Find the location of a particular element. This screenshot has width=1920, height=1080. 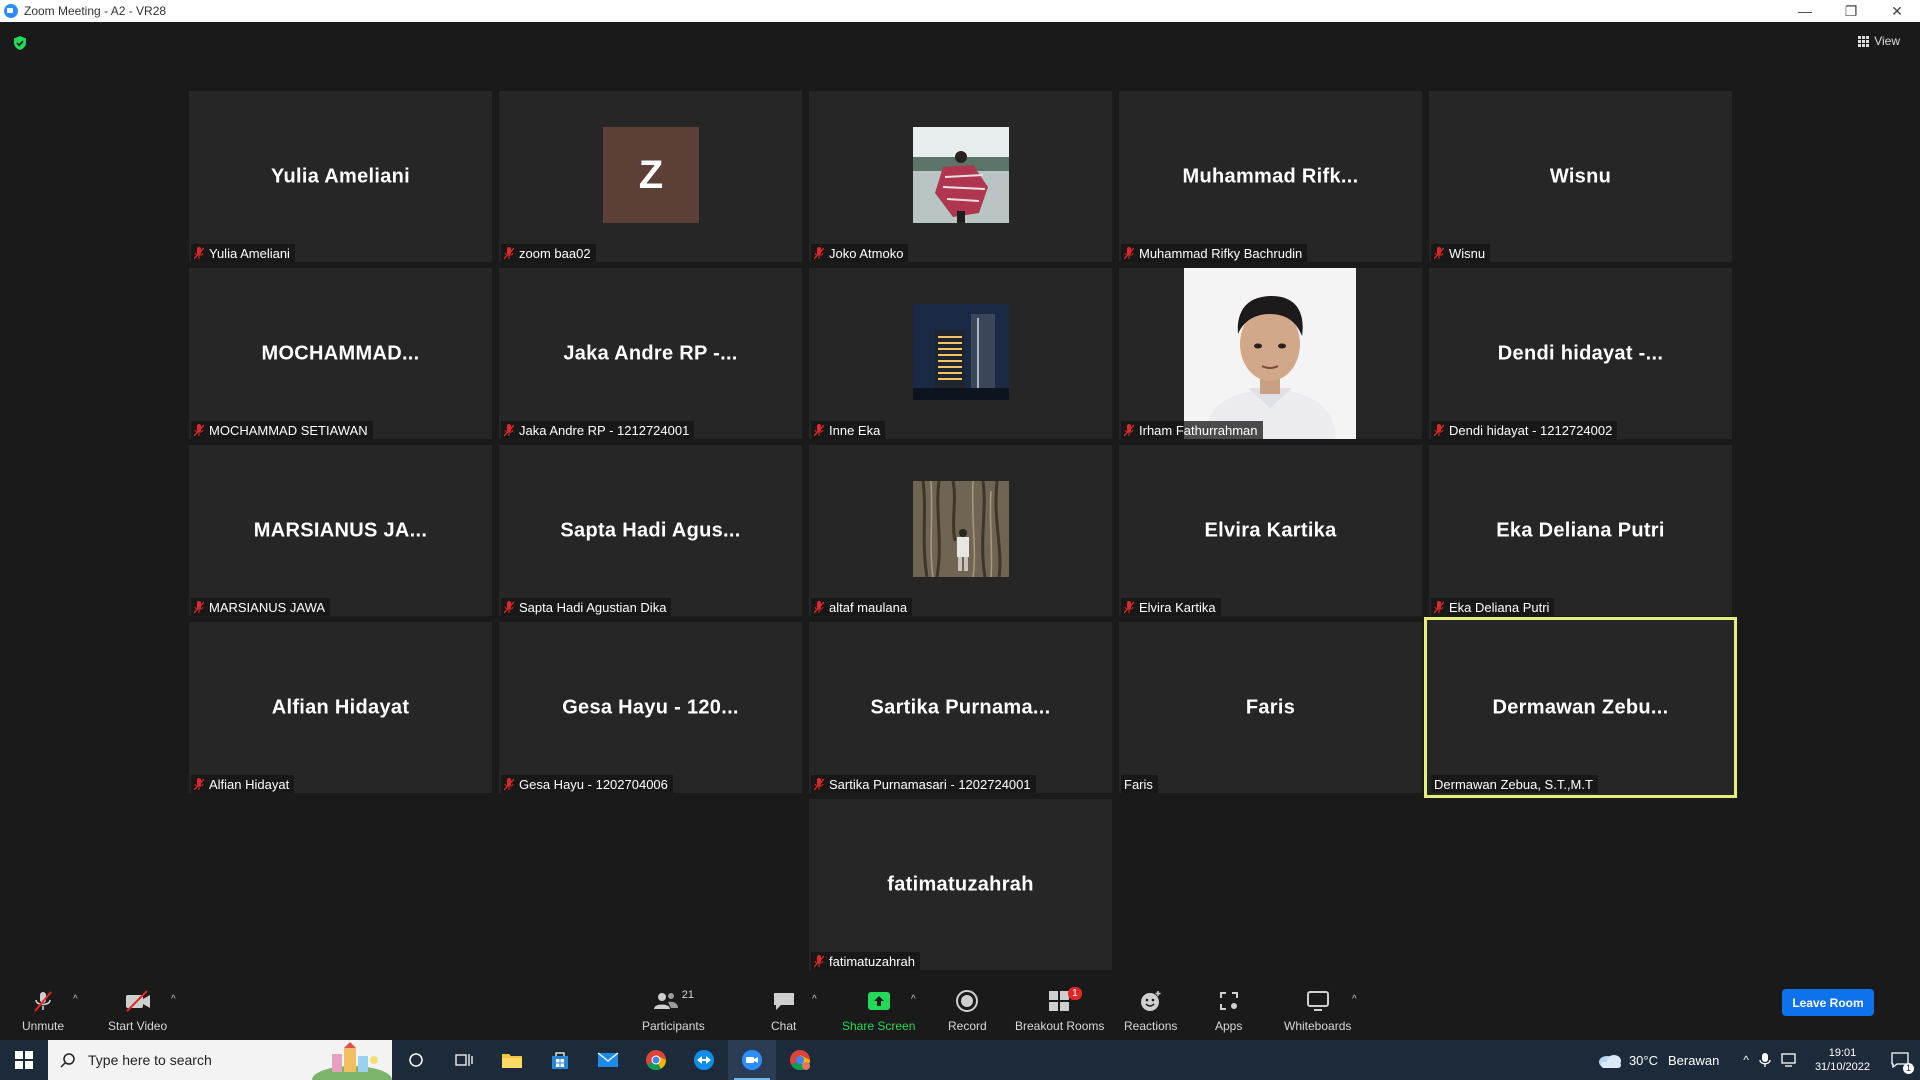

unmute-button: Unmute is located at coordinates (43, 1011).